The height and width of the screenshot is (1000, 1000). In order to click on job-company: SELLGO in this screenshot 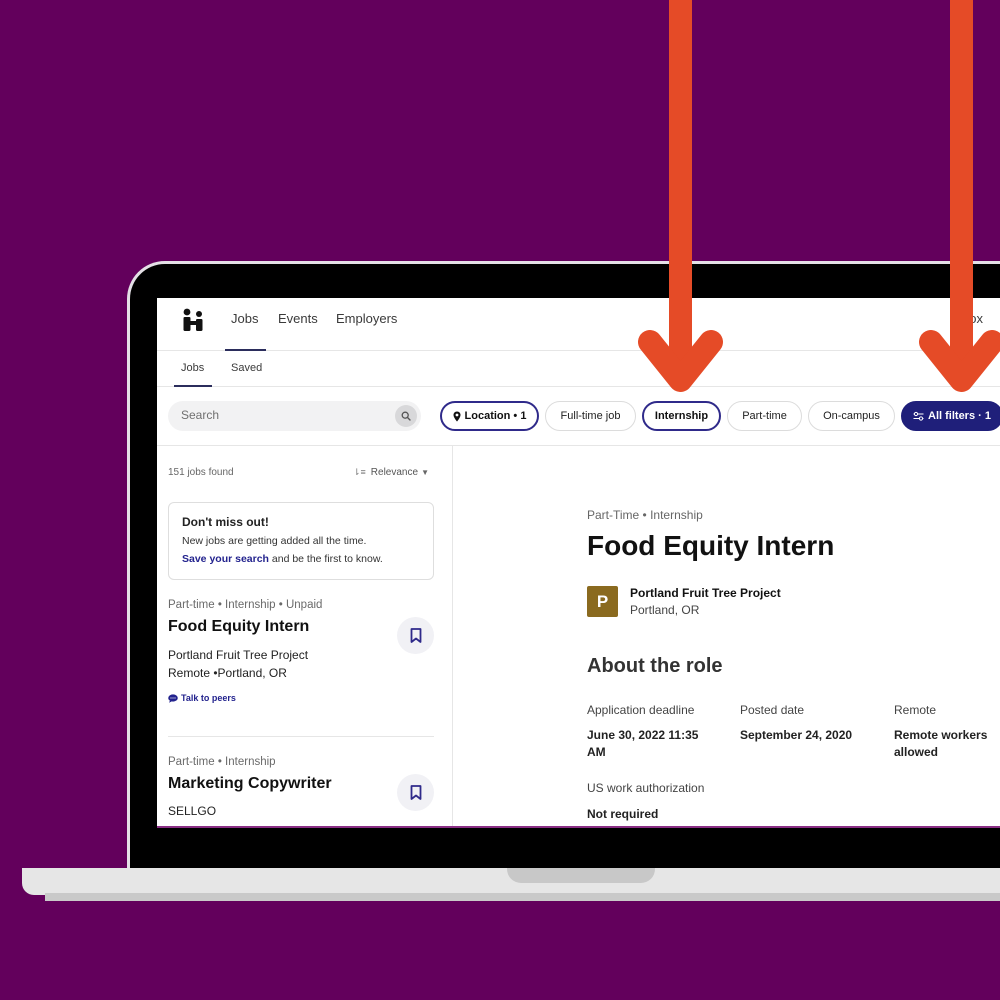, I will do `click(192, 811)`.